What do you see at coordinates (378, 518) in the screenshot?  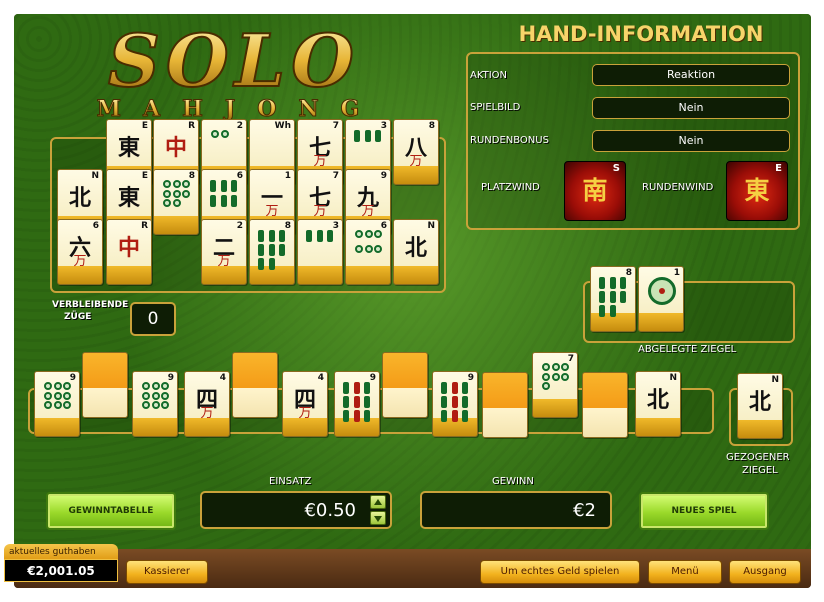 I see `bet-decrease-button` at bounding box center [378, 518].